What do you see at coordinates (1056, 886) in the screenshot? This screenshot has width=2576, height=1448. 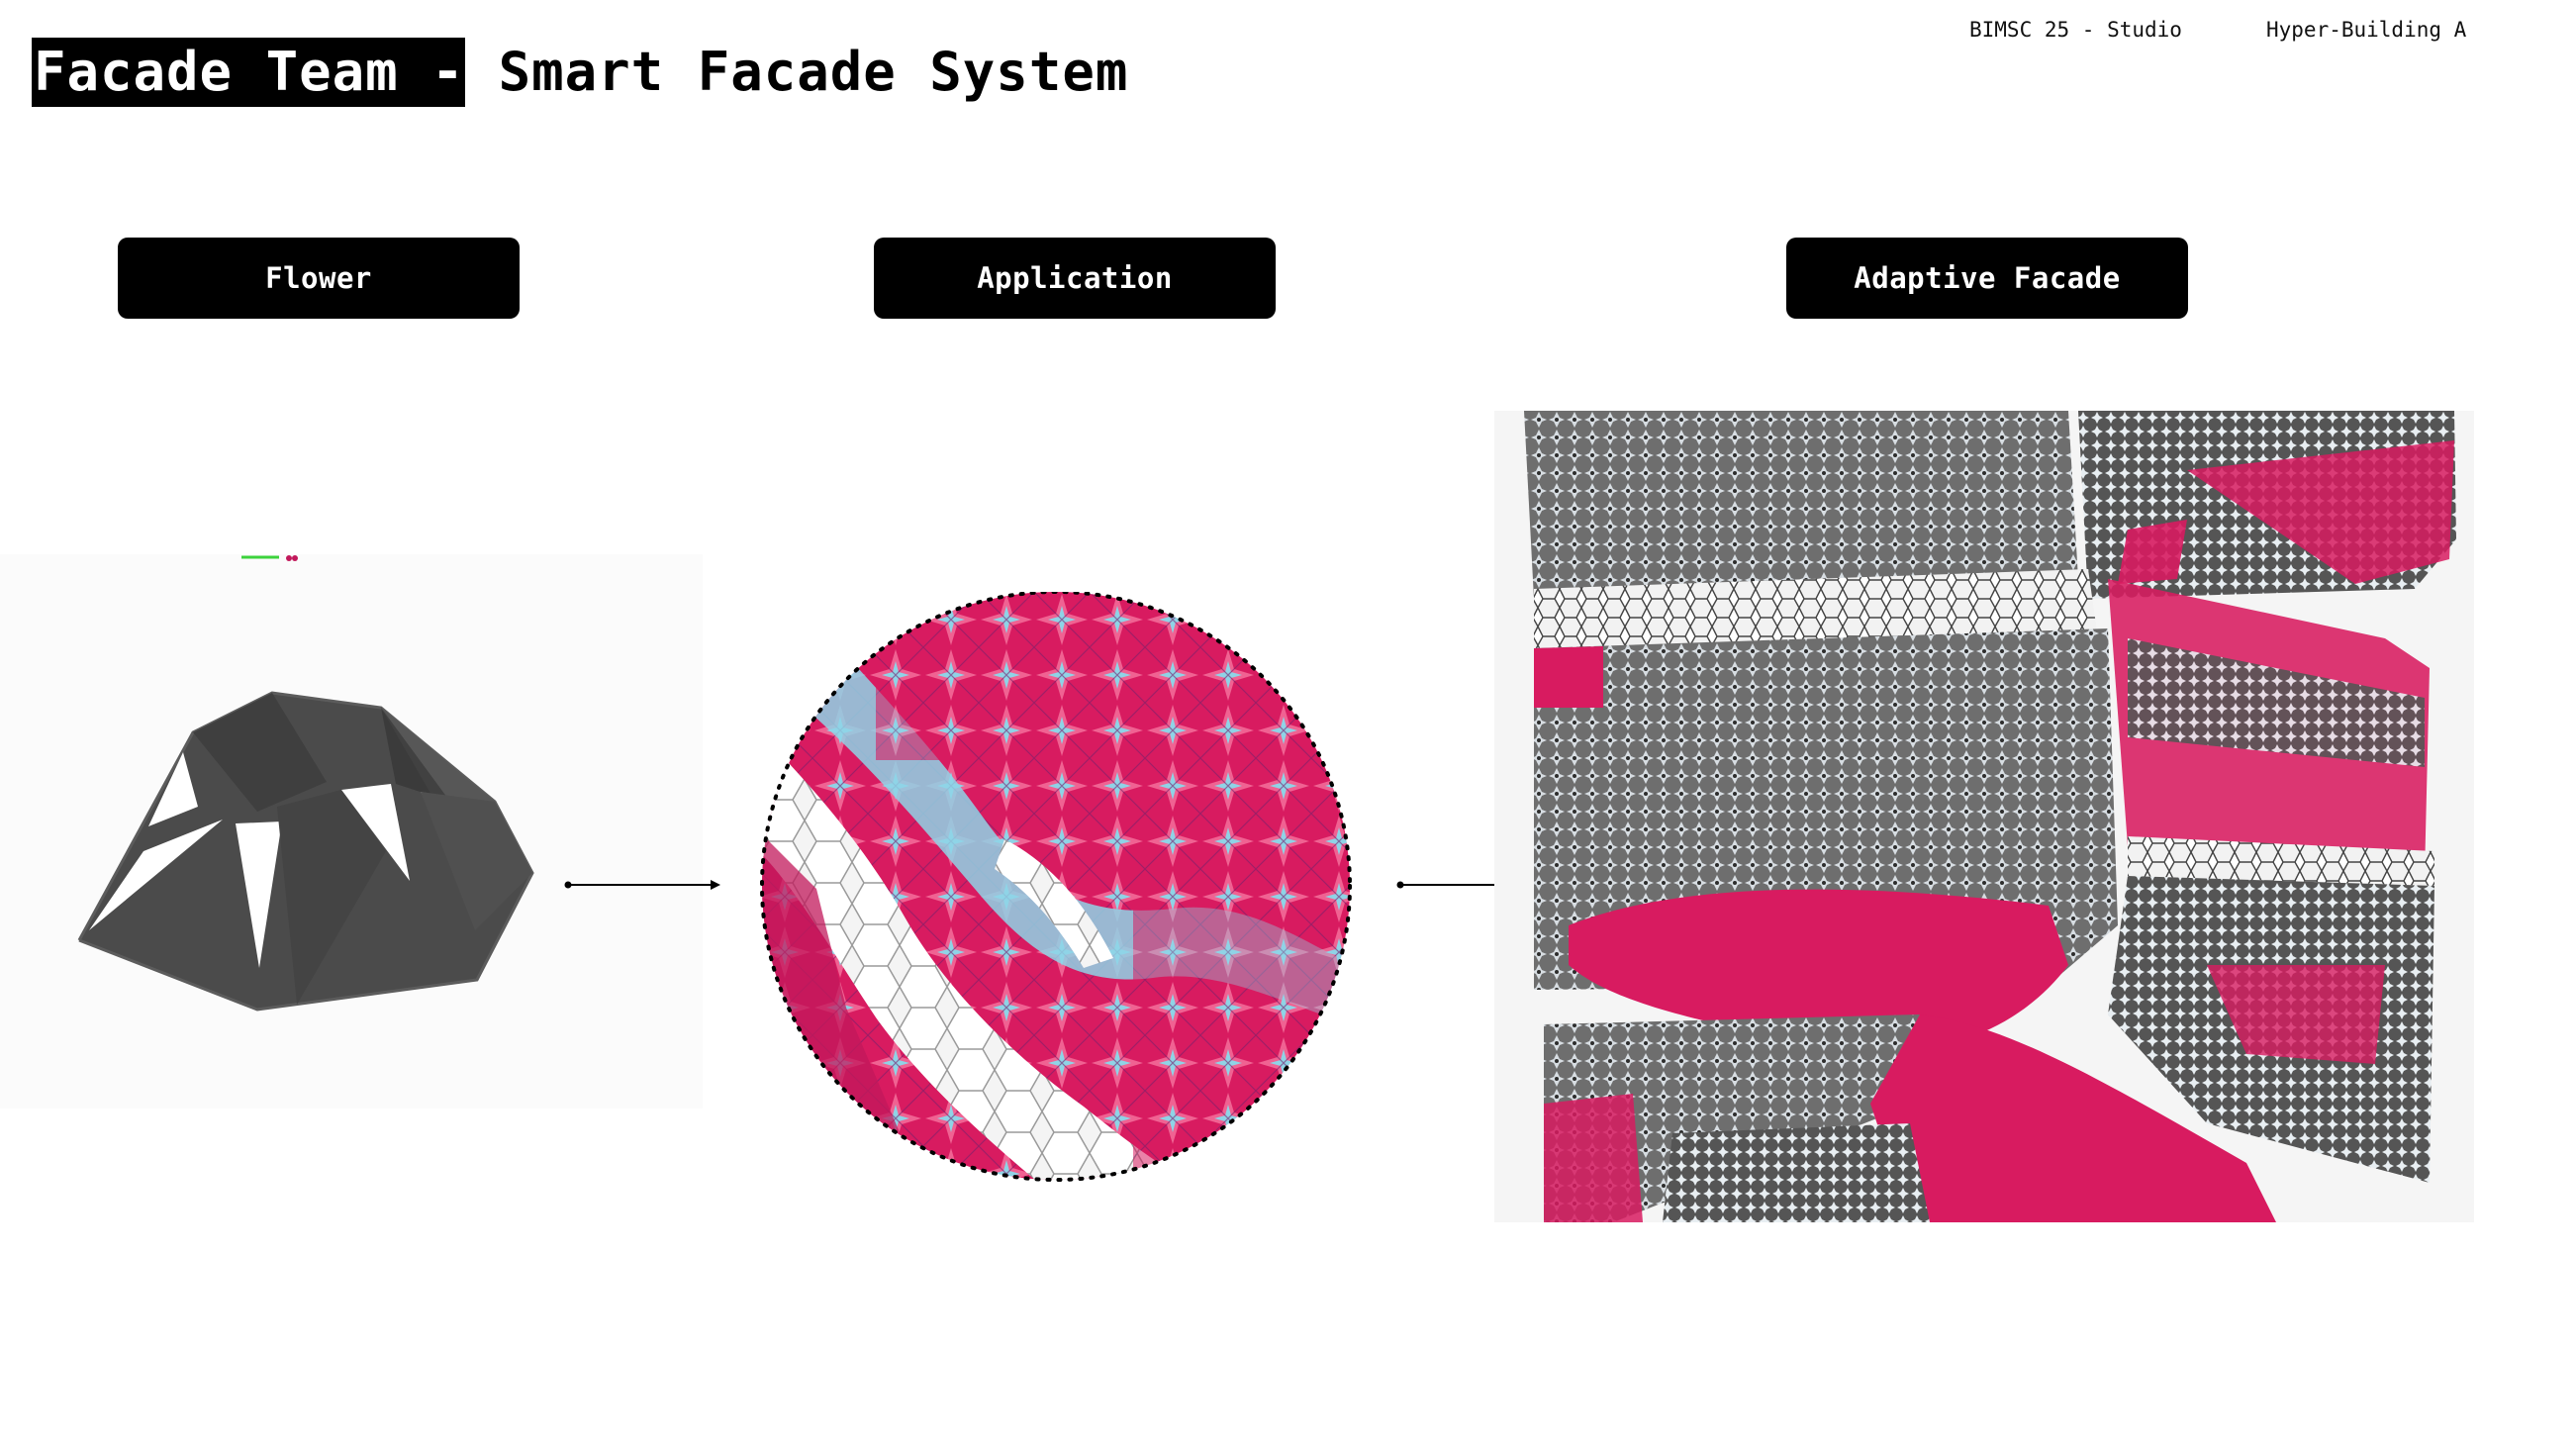 I see `application-circle-illustration` at bounding box center [1056, 886].